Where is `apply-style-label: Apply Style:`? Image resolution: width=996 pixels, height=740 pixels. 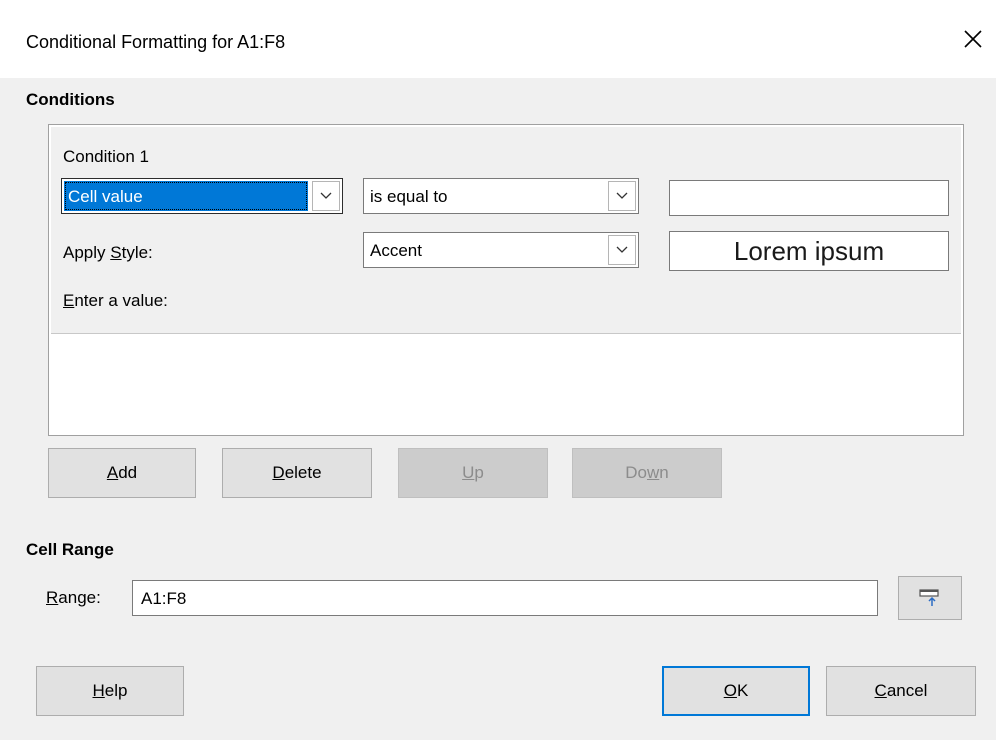
apply-style-label: Apply Style: is located at coordinates (108, 252).